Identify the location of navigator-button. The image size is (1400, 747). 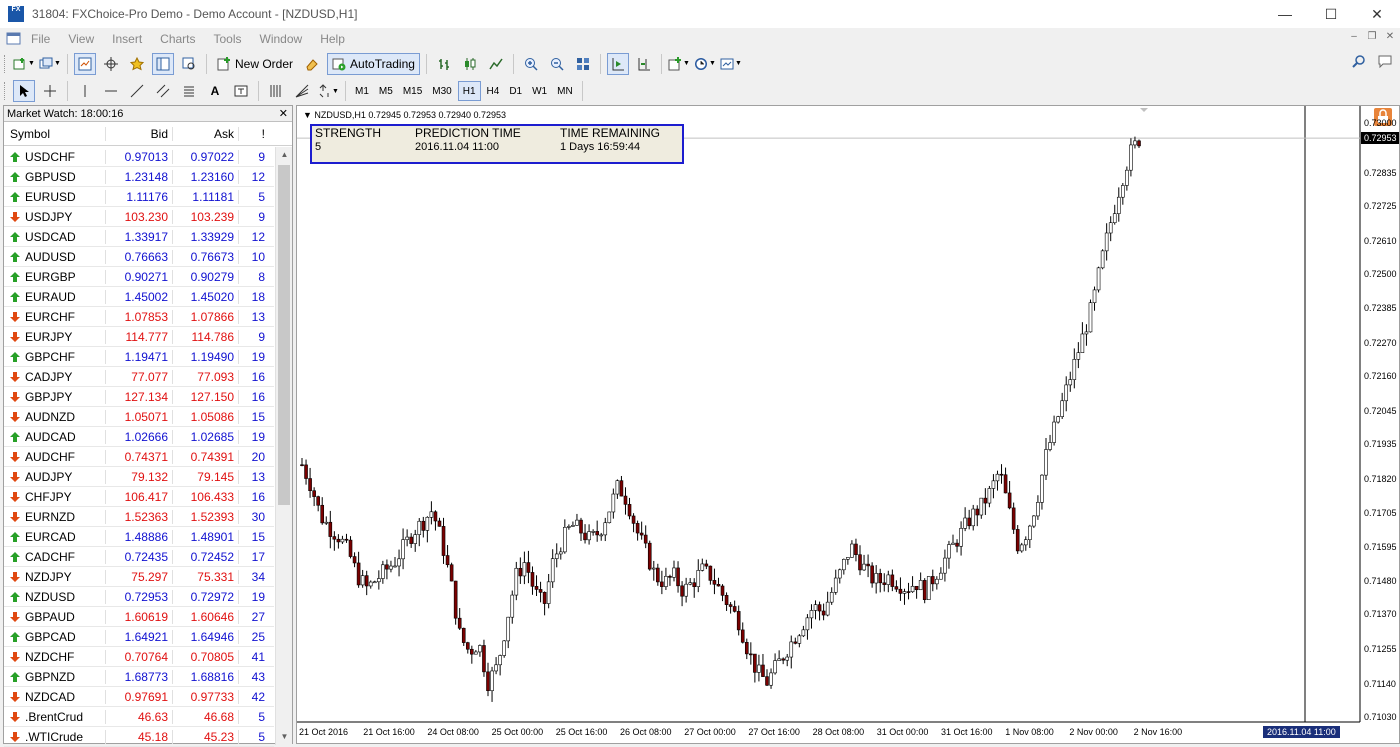
(137, 64).